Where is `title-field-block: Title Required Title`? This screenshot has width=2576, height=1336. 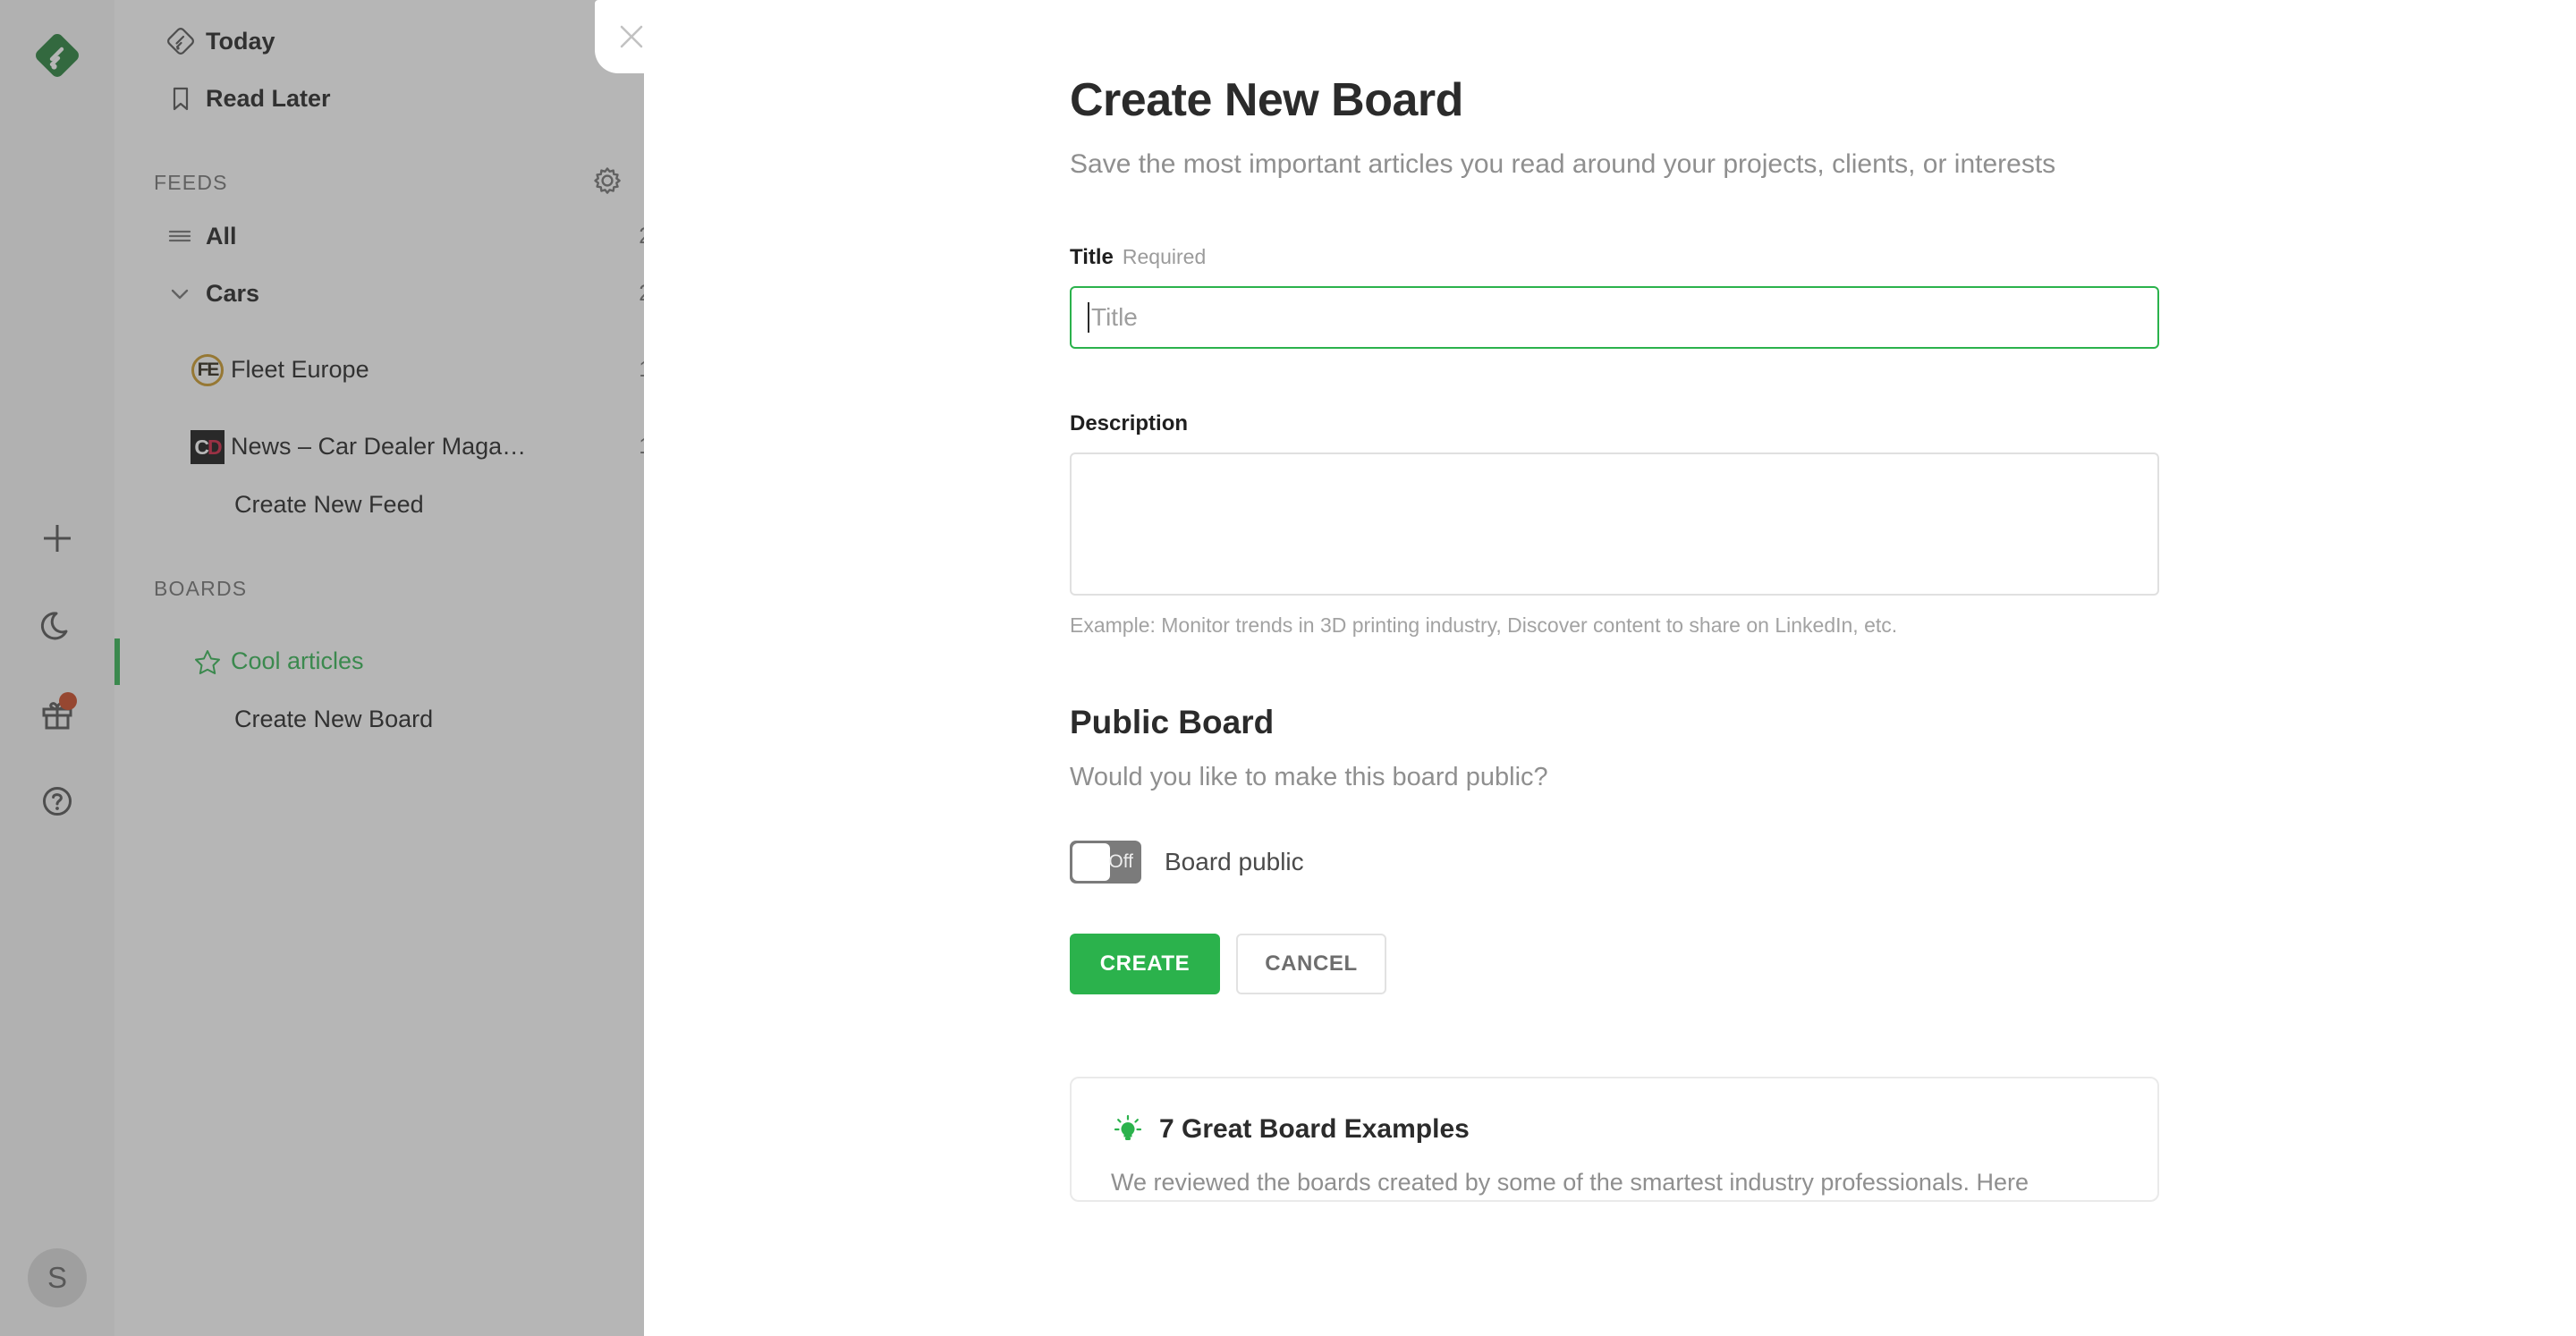
title-field-block: Title Required Title is located at coordinates (1823, 297).